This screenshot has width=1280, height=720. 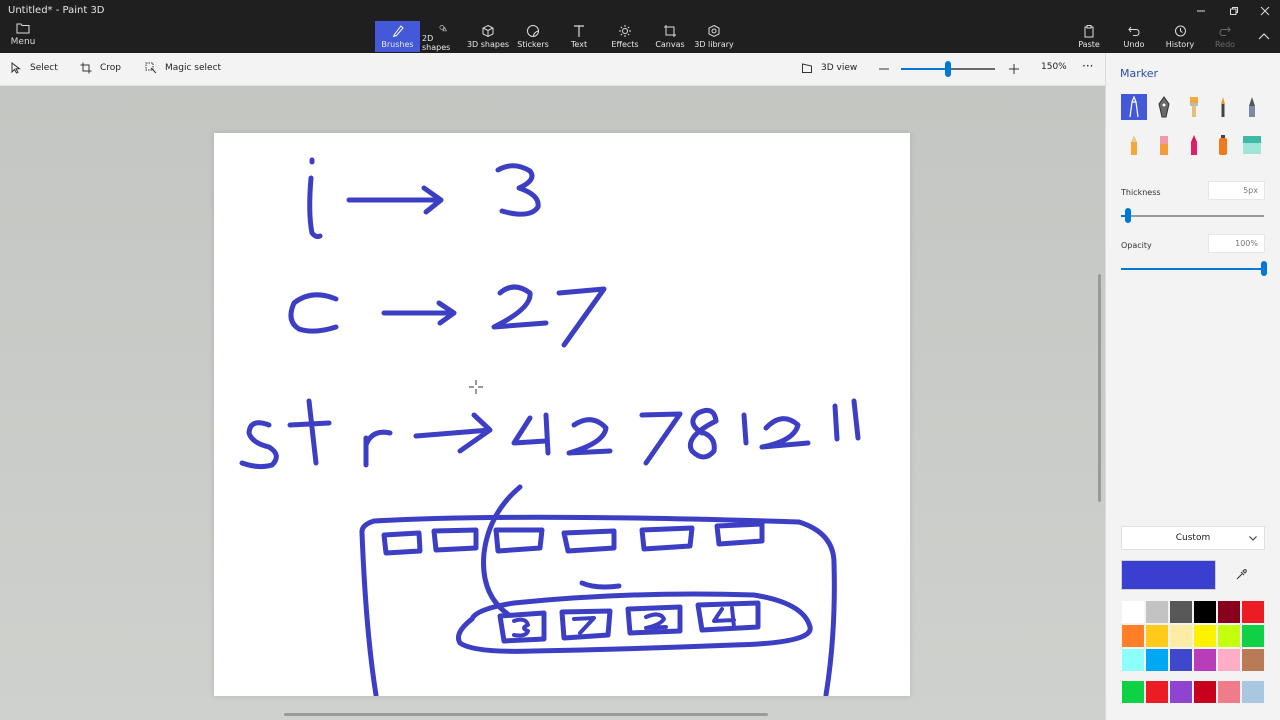 I want to click on zoom-in-button, so click(x=1018, y=69).